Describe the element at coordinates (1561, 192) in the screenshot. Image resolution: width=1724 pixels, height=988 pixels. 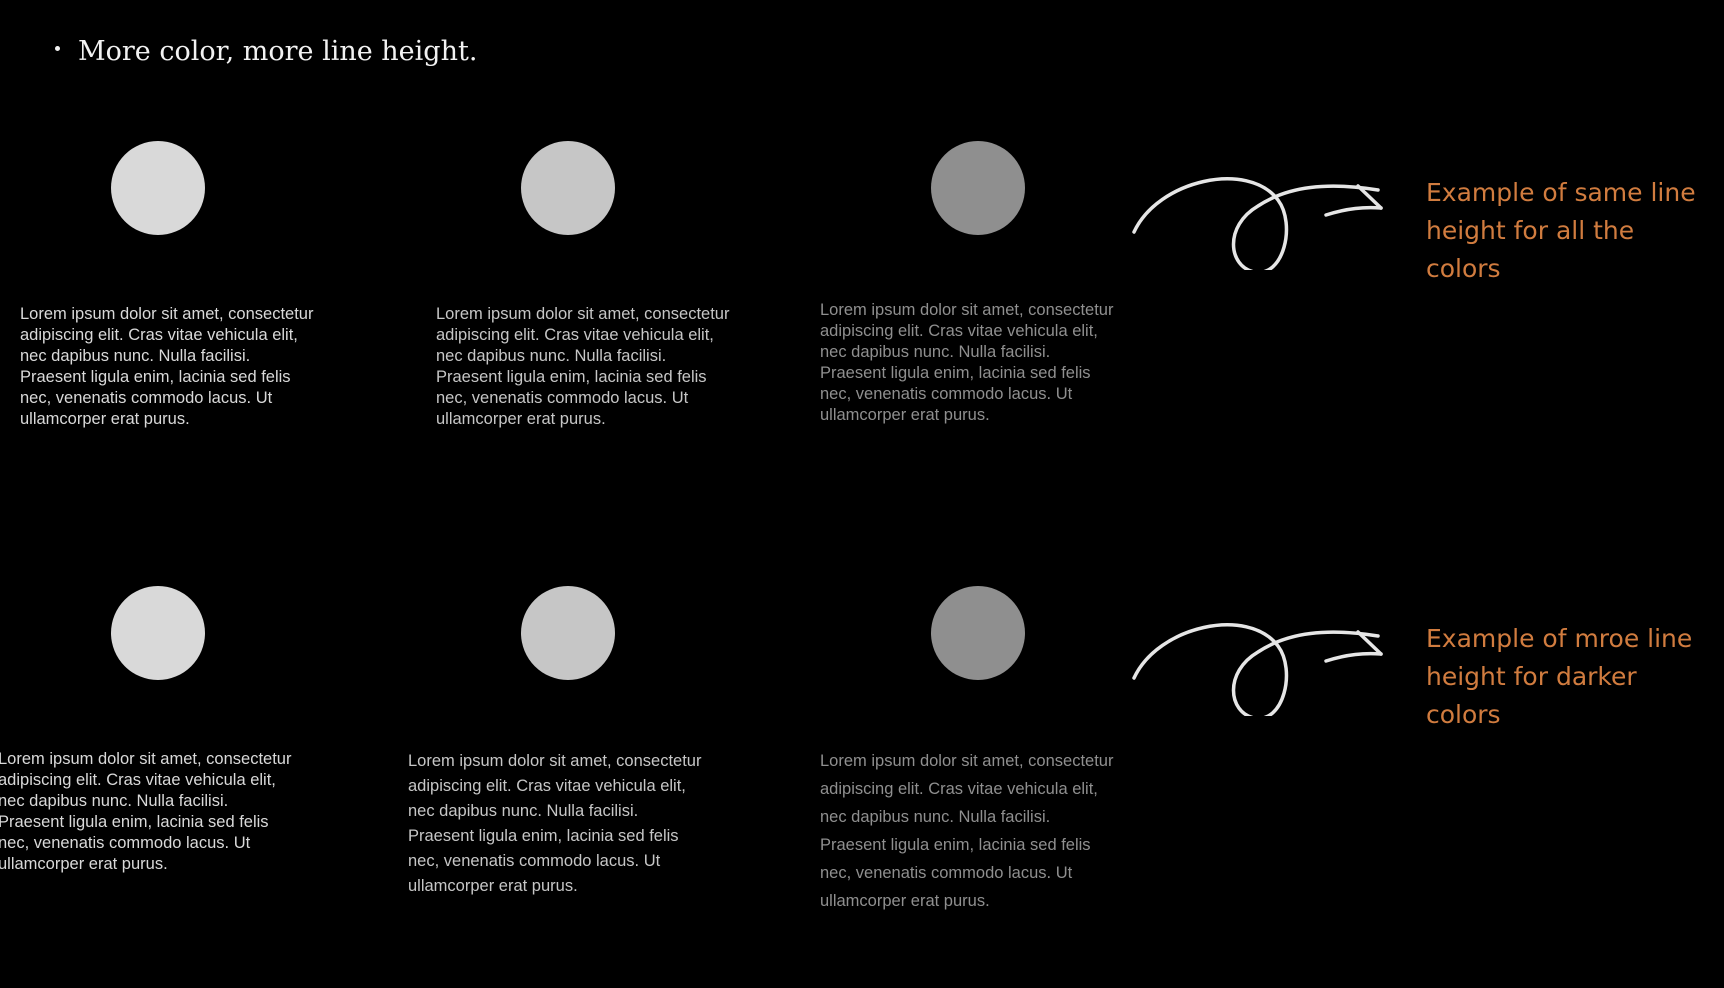
I see `annotation-line: Example of same line` at that location.